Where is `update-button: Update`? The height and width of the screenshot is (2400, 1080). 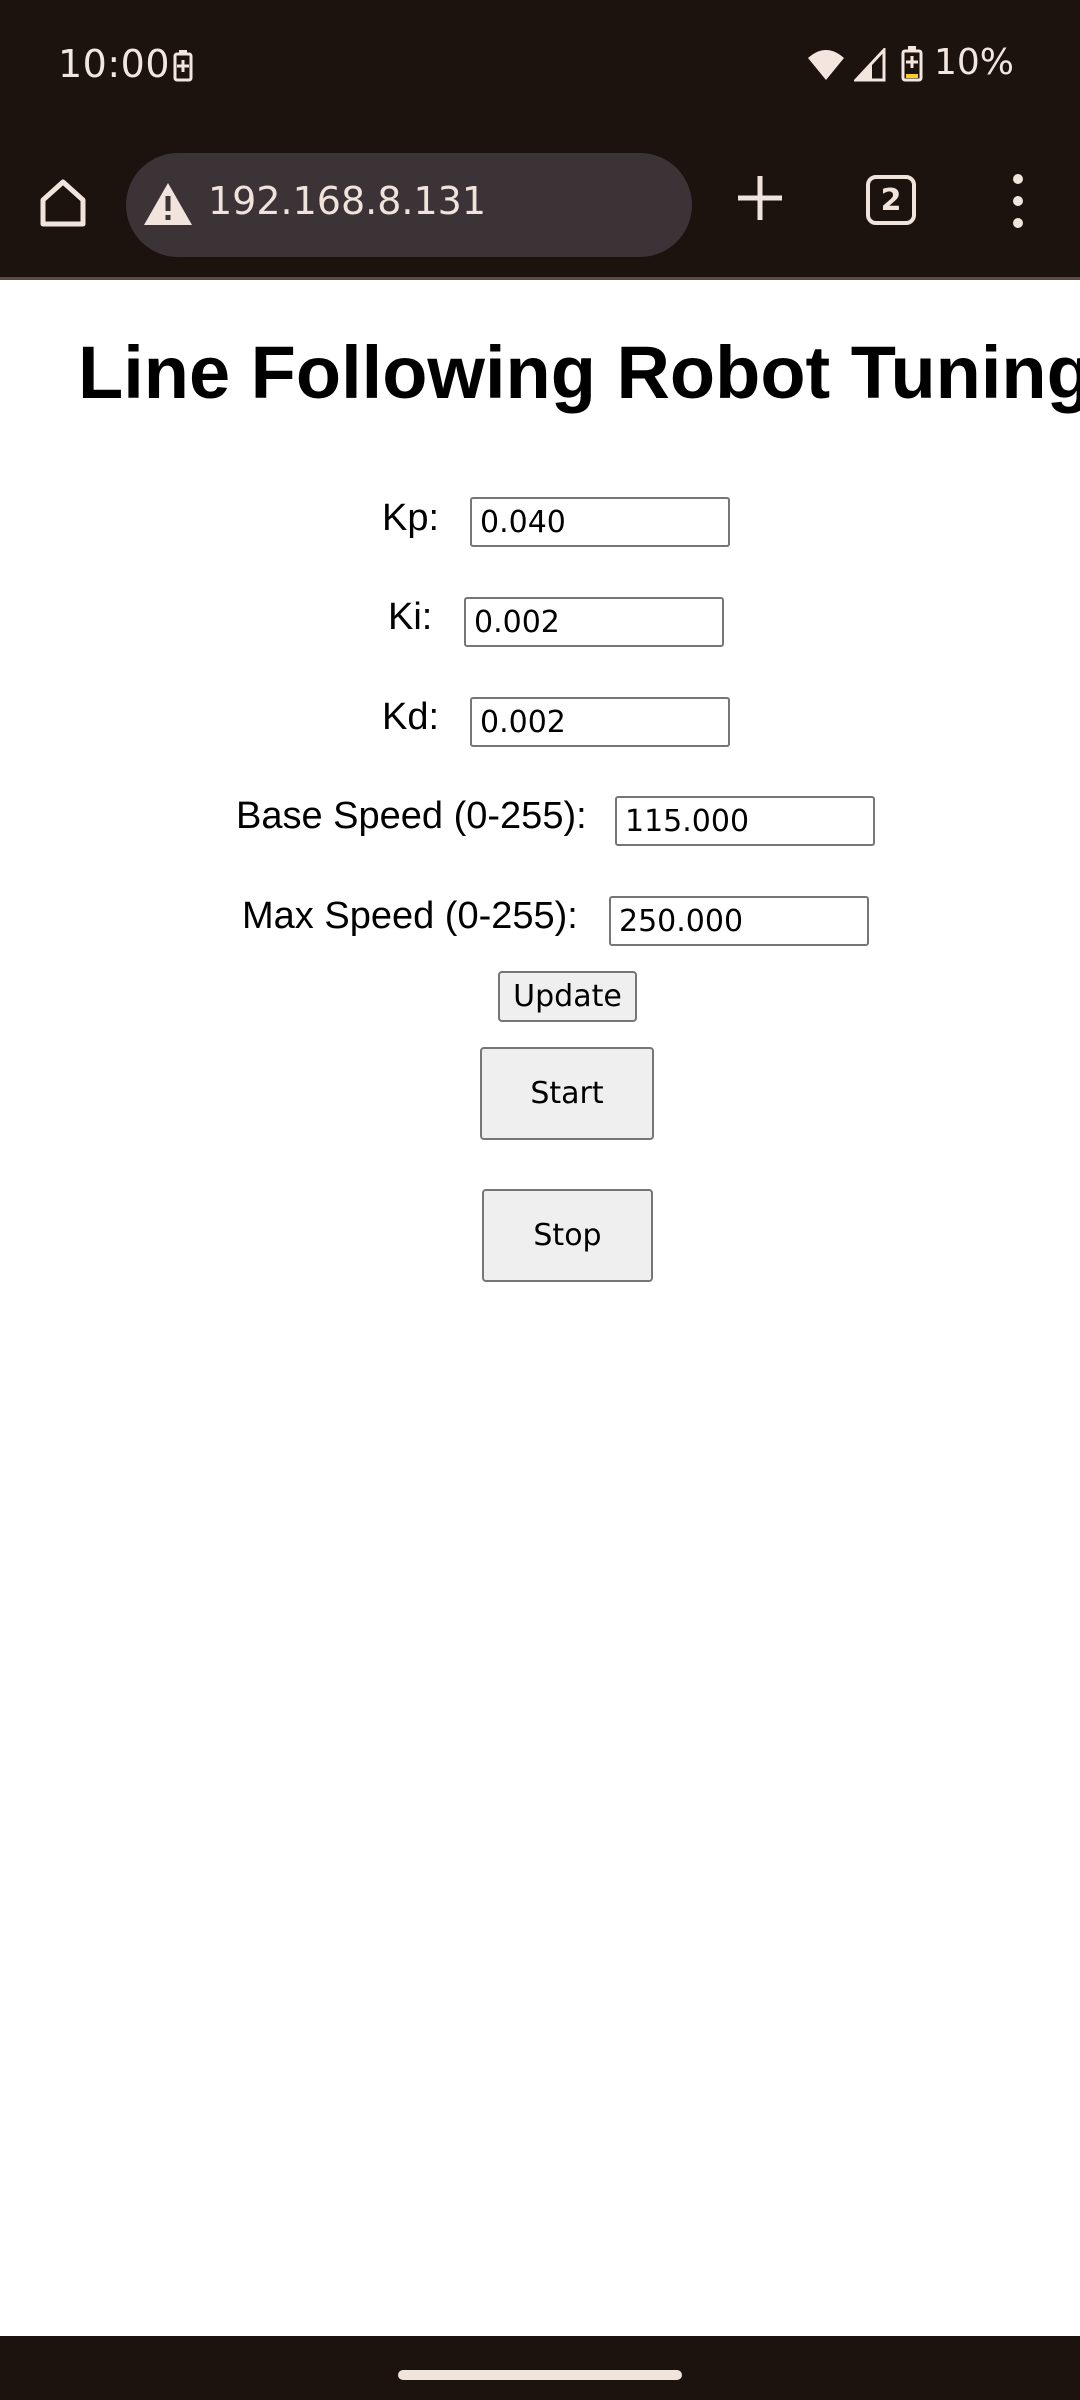 update-button: Update is located at coordinates (567, 996).